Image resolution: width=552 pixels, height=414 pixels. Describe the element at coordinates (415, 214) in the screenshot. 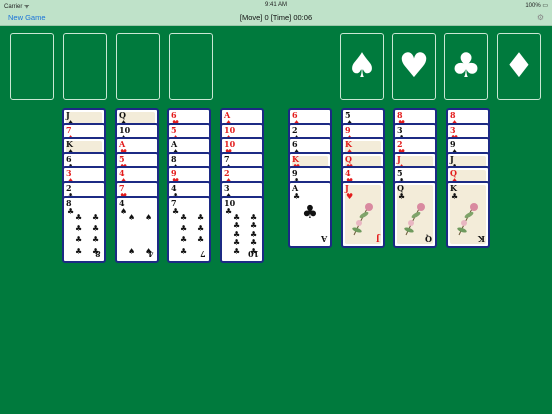

I see `card-Q-♣: Q ♣ Q` at that location.